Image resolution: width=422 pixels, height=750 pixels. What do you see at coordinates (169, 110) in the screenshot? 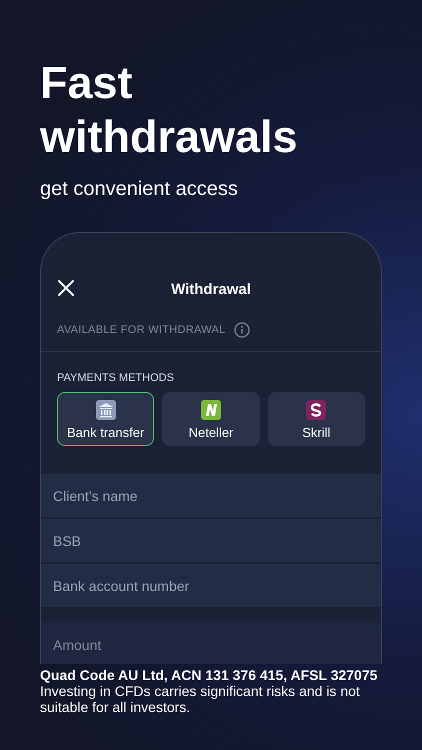
I see `headline: Fast withdrawals` at bounding box center [169, 110].